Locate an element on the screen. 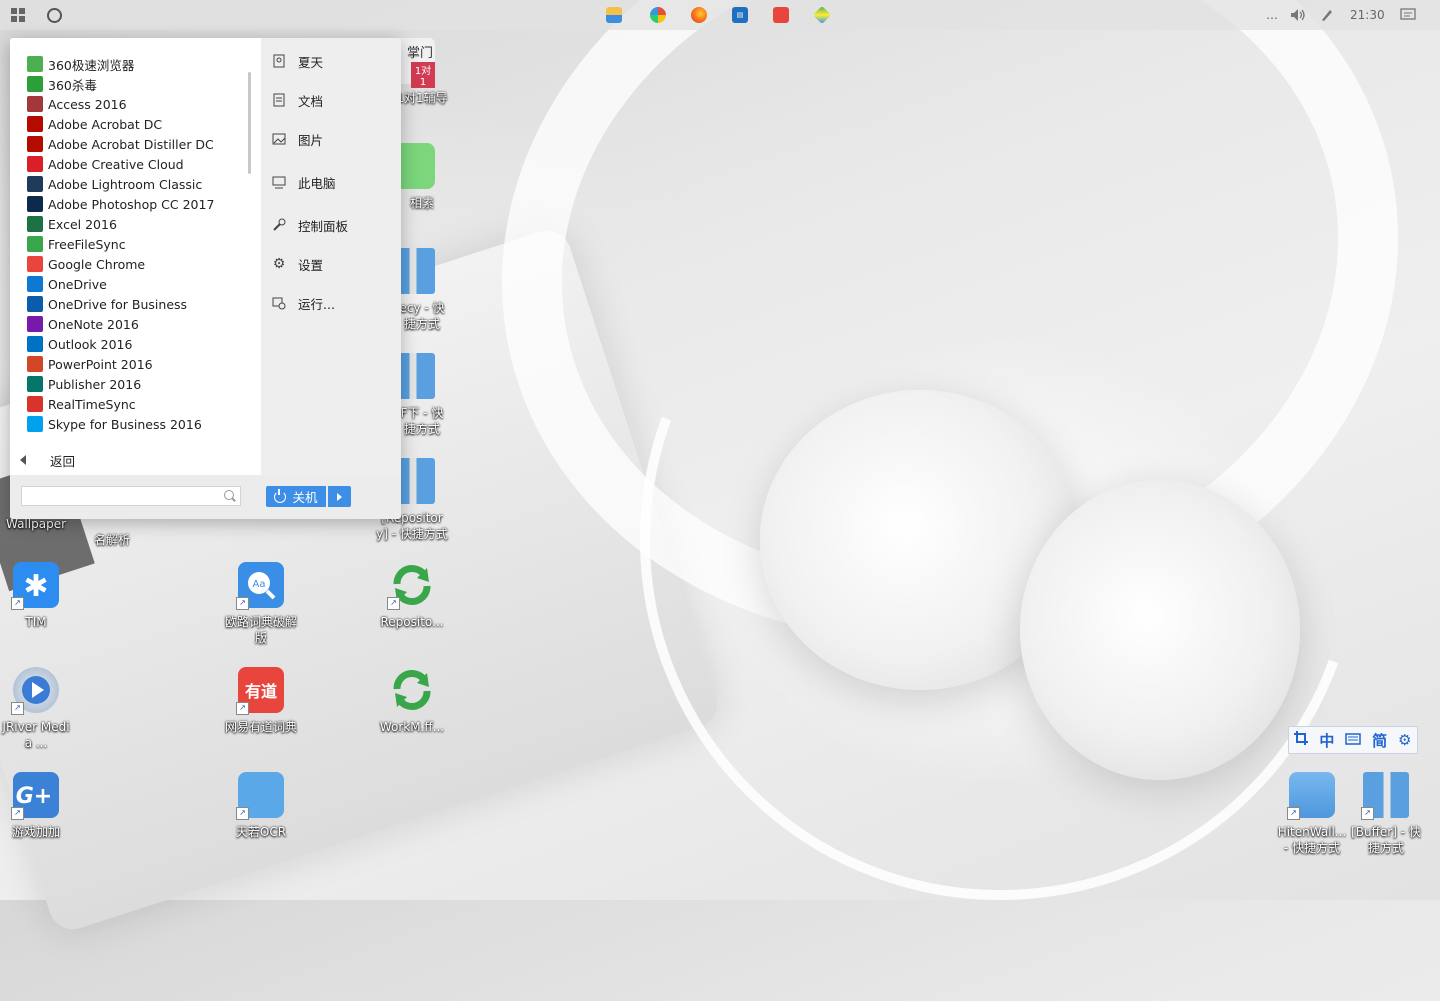 The width and height of the screenshot is (1440, 1001). speaker-icon is located at coordinates (1298, 15).